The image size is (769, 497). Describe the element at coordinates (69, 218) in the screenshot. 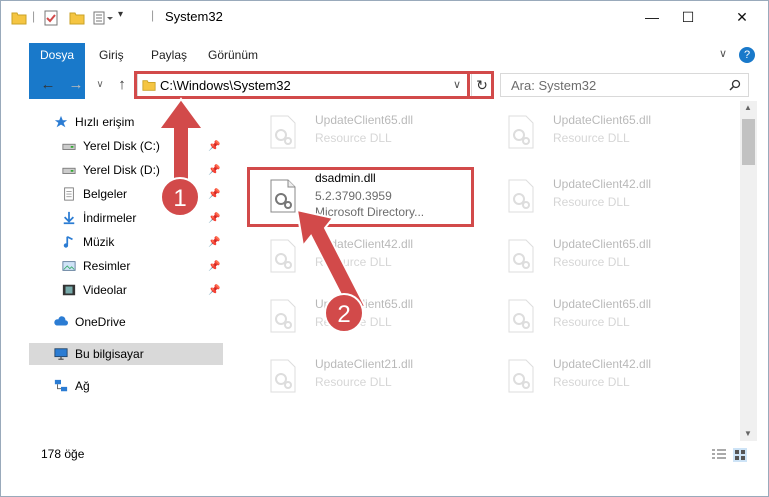

I see `download-icon` at that location.